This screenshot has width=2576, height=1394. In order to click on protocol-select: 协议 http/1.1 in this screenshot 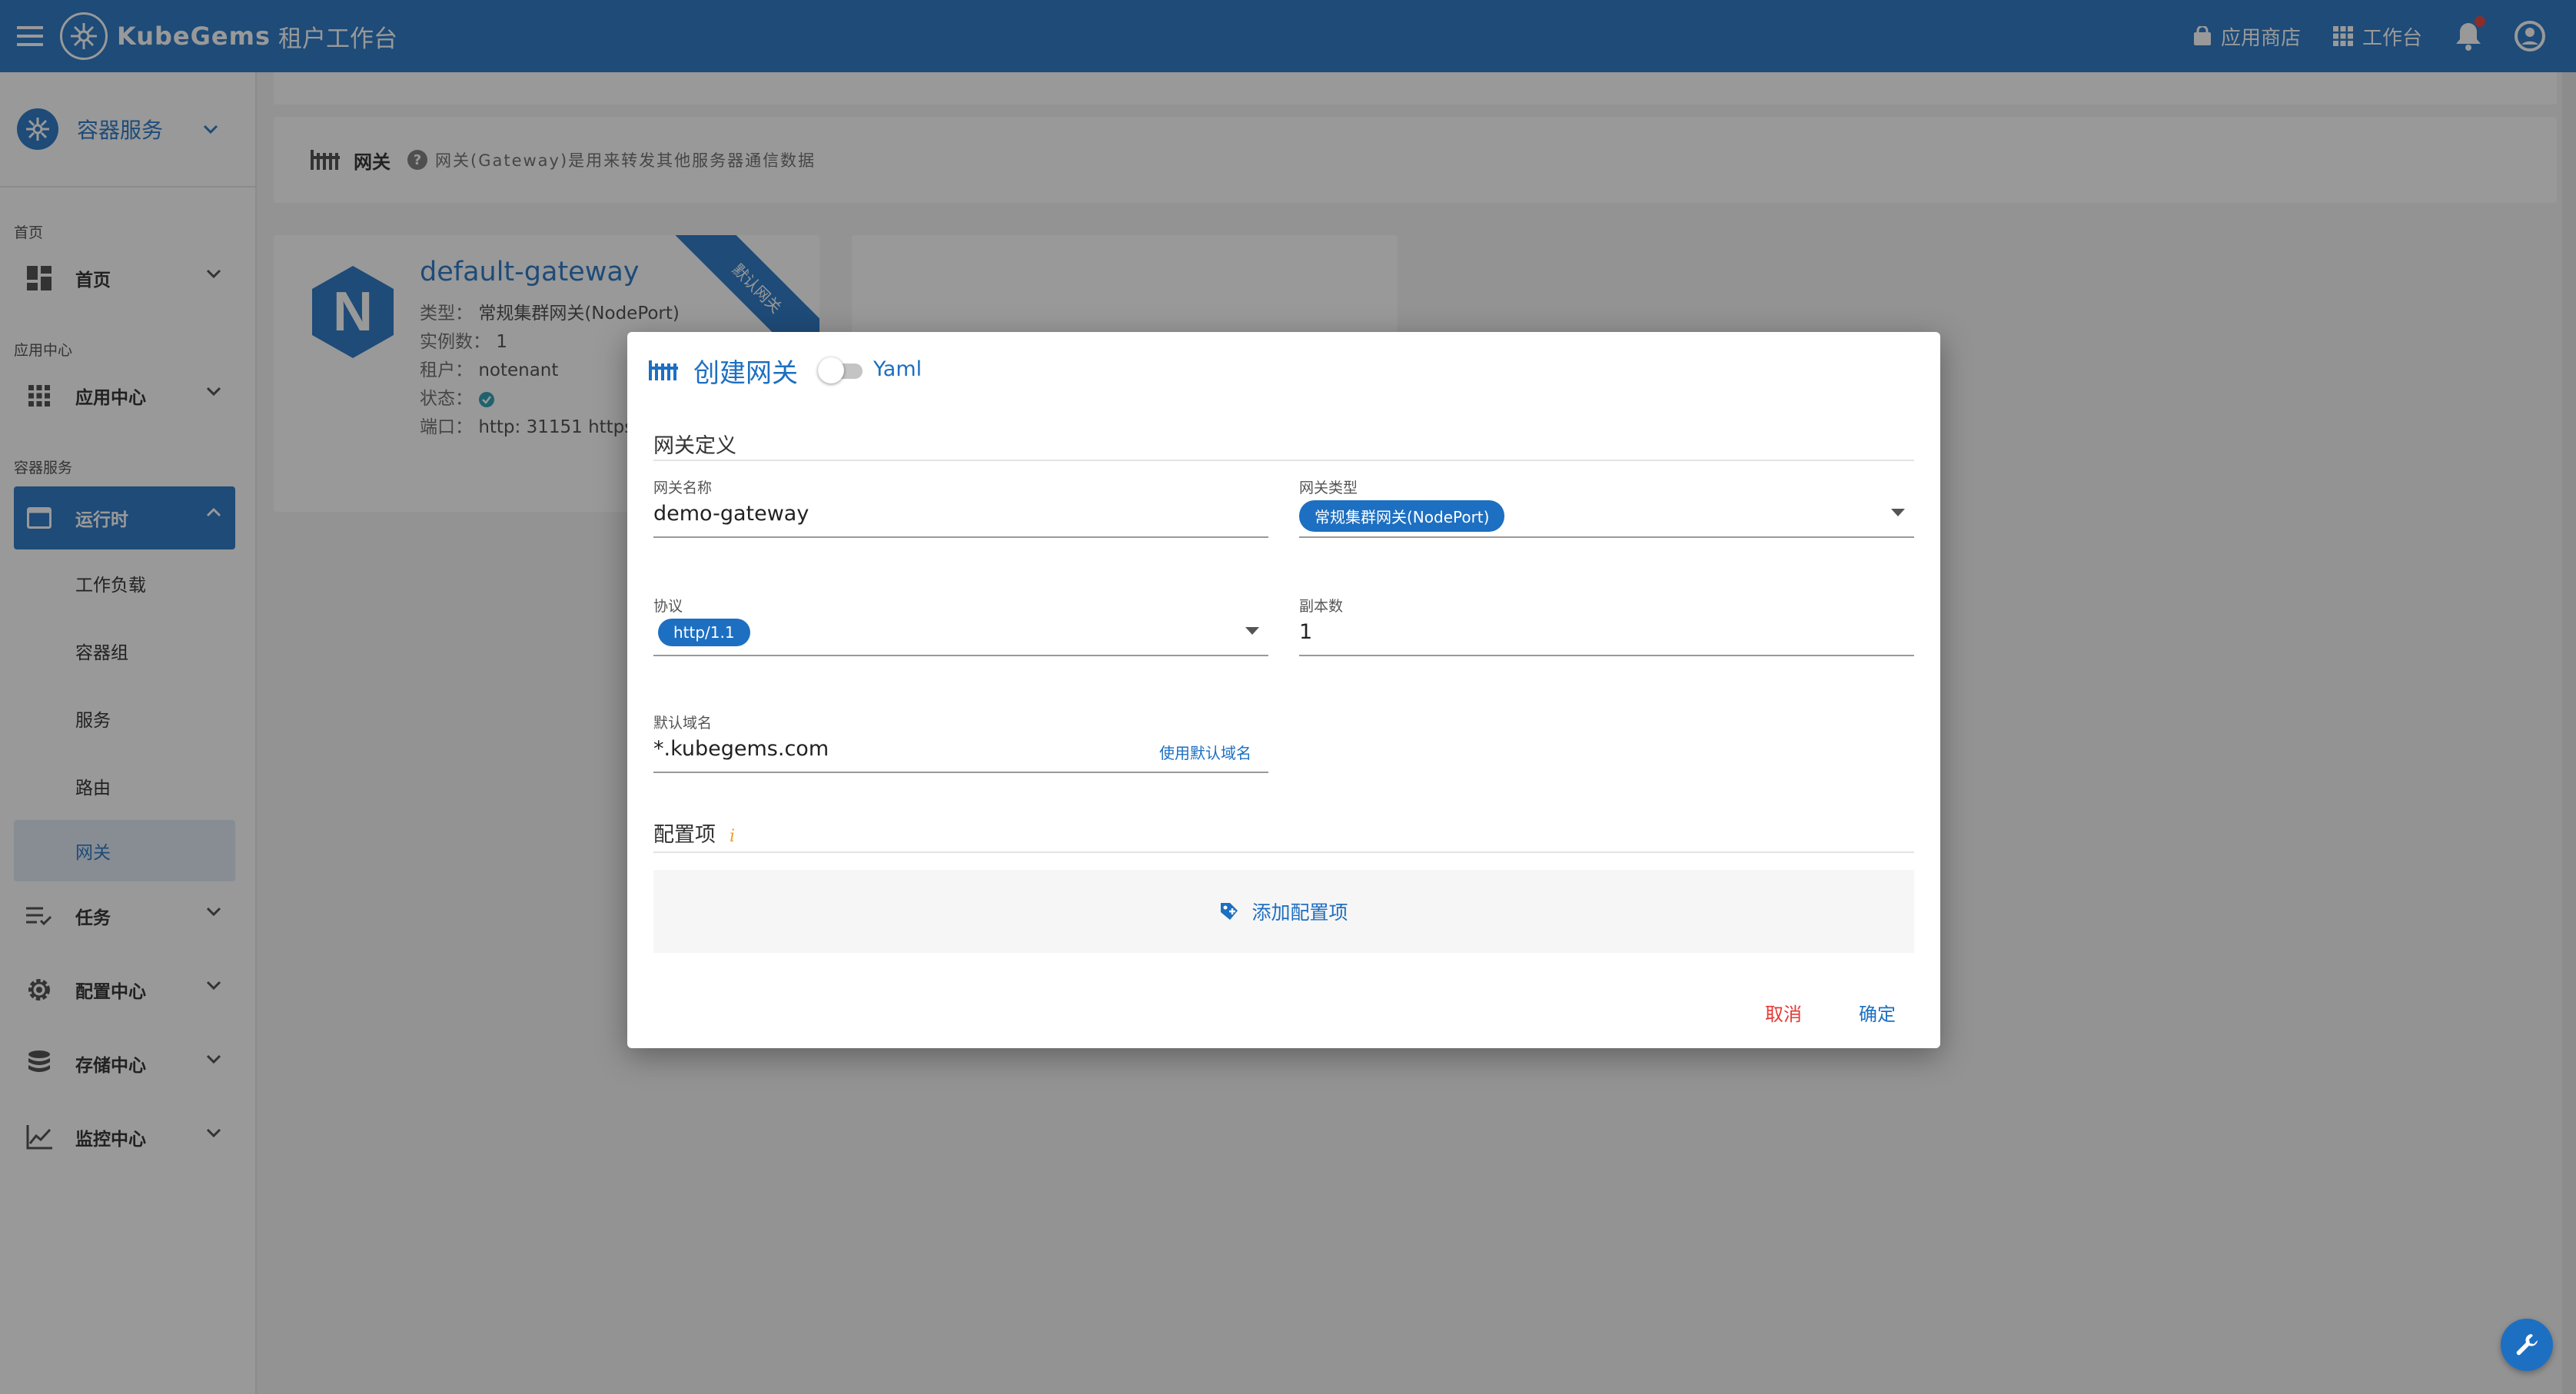, I will do `click(961, 625)`.